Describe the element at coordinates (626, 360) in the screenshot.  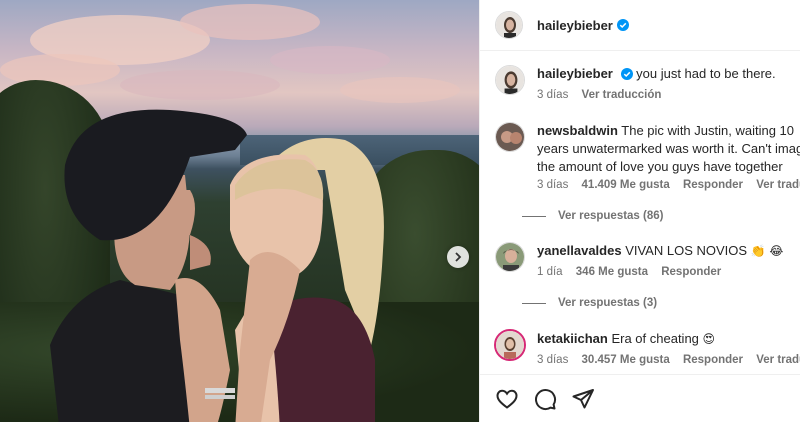
I see `comment-likes: 30.457 Me gusta` at that location.